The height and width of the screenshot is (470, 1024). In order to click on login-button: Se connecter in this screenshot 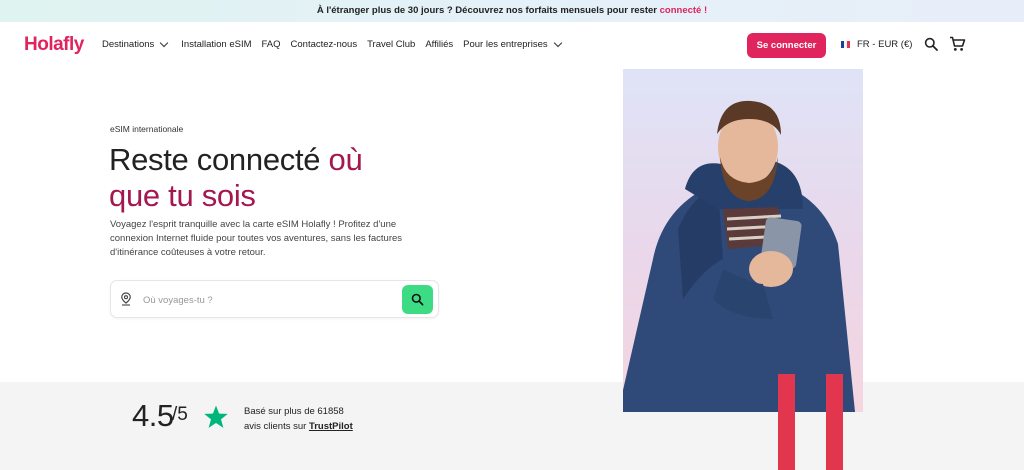, I will do `click(786, 45)`.